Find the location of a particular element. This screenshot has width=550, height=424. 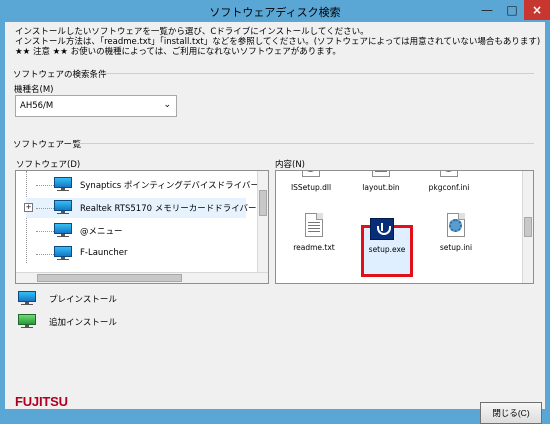

software-horizontal-scrollbar is located at coordinates (142, 277).